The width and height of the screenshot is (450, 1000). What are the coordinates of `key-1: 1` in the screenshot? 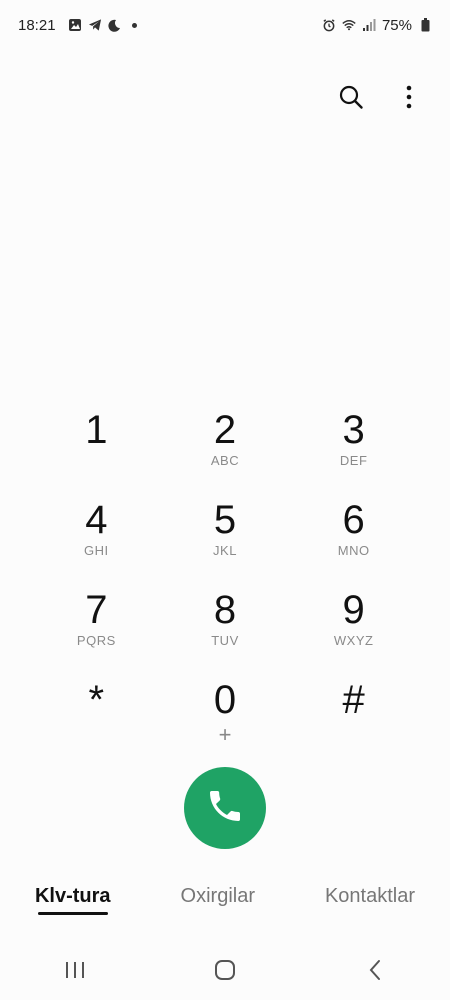 It's located at (96, 450).